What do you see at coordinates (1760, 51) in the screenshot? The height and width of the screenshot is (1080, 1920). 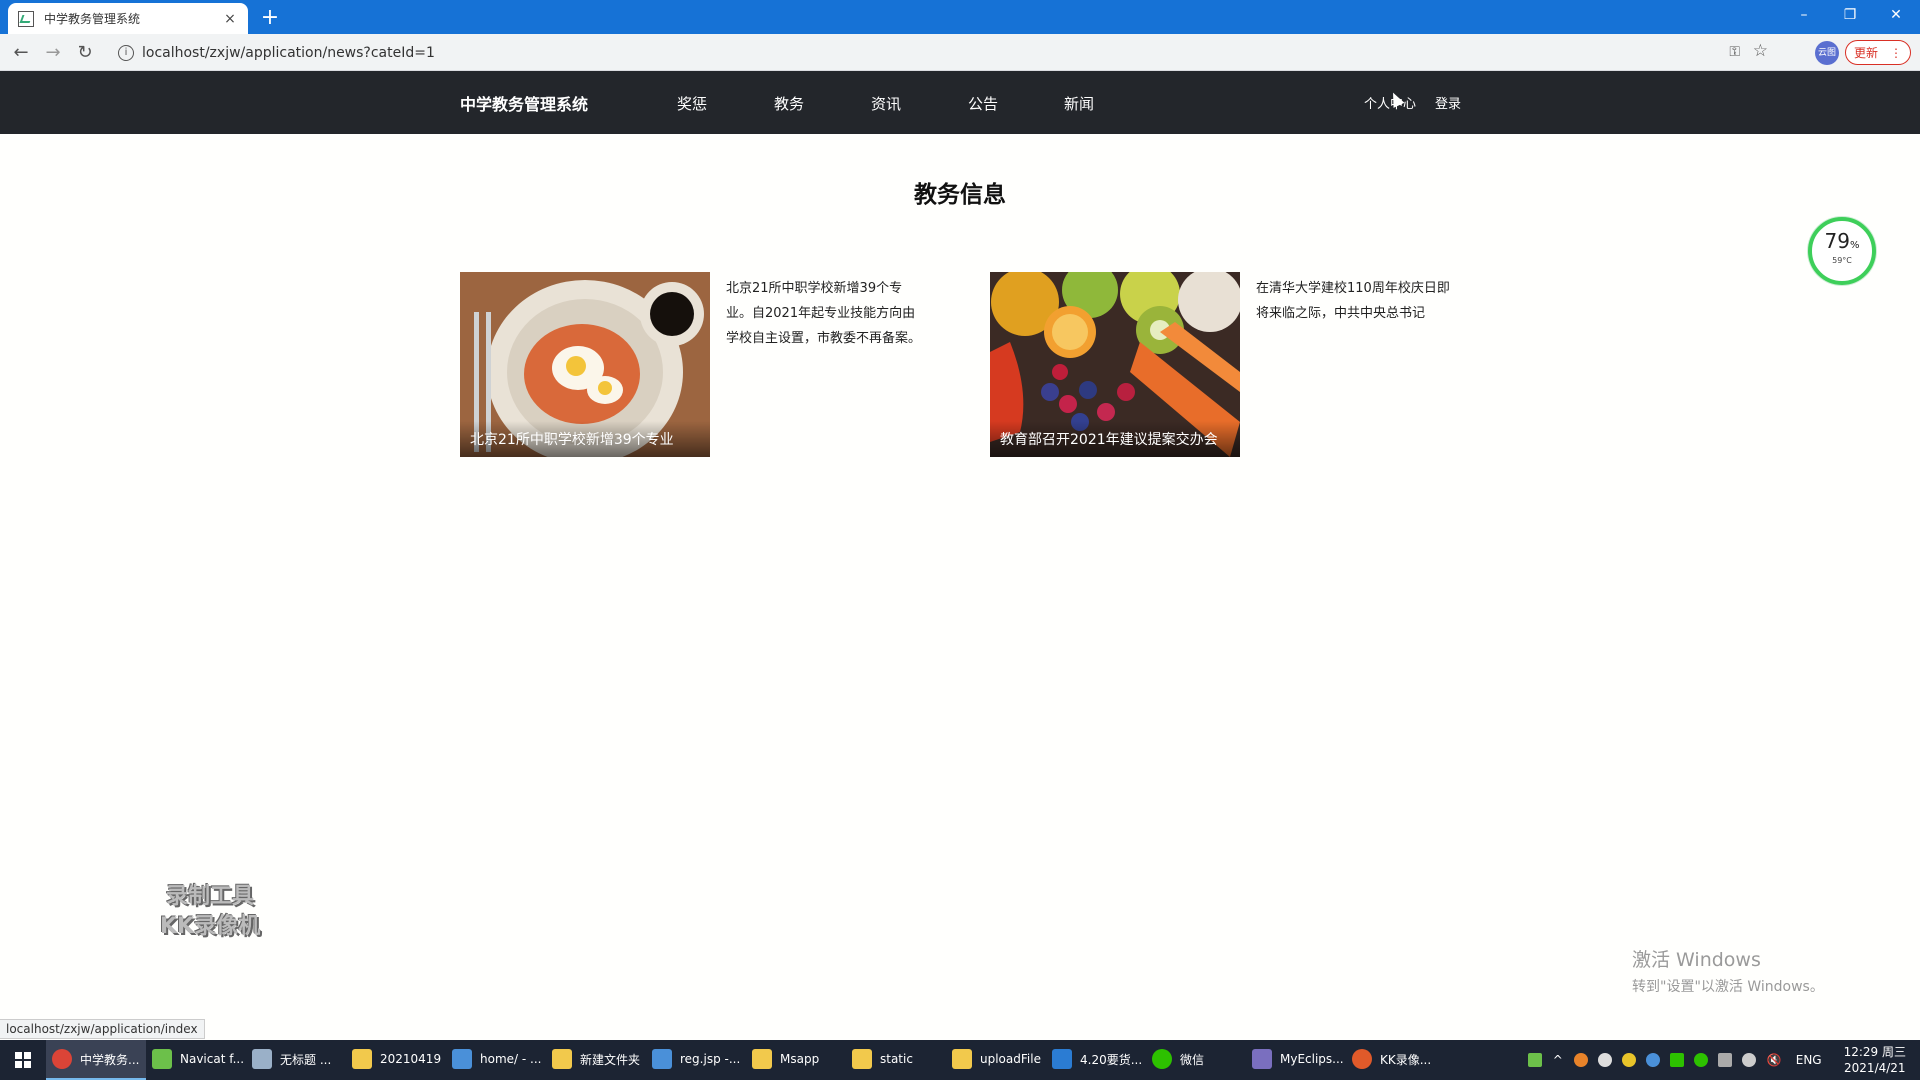 I see `bookmark-star-icon: ☆` at bounding box center [1760, 51].